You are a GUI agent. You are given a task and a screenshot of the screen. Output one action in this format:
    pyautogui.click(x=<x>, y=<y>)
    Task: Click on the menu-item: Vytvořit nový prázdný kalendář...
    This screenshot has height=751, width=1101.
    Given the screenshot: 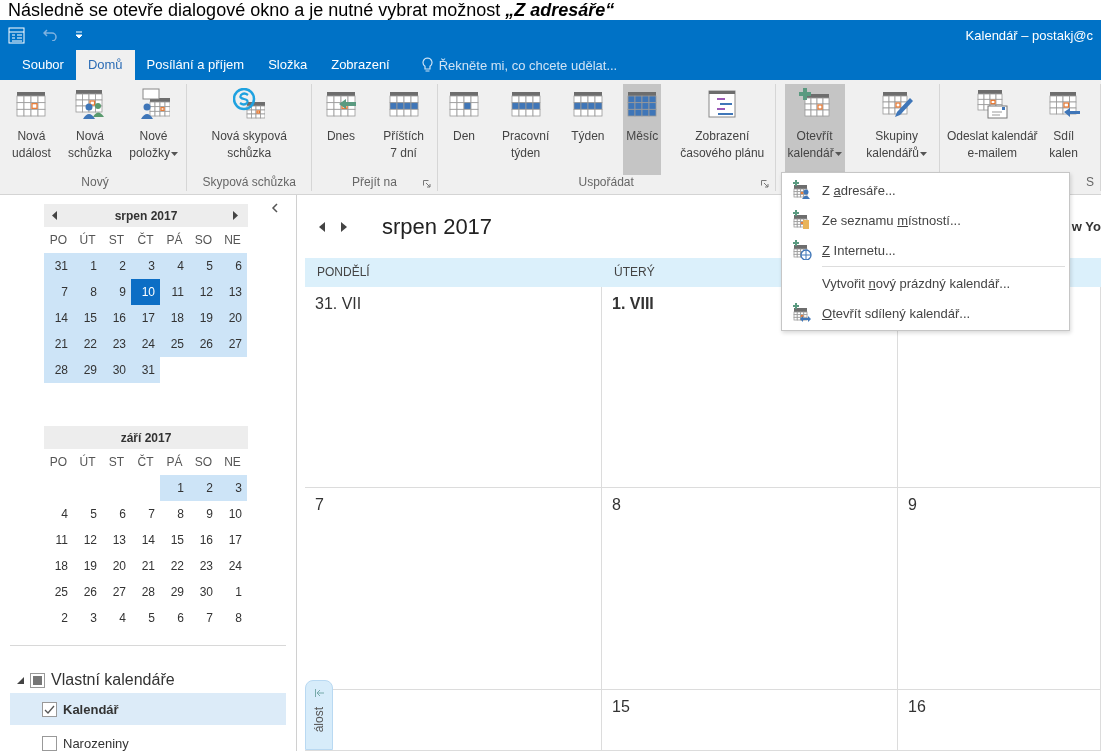 What is the action you would take?
    pyautogui.click(x=925, y=283)
    